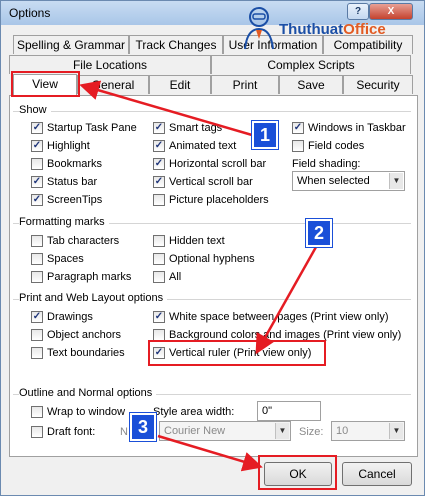 The height and width of the screenshot is (496, 425). I want to click on vertical-ruler-highlight, so click(237, 353).